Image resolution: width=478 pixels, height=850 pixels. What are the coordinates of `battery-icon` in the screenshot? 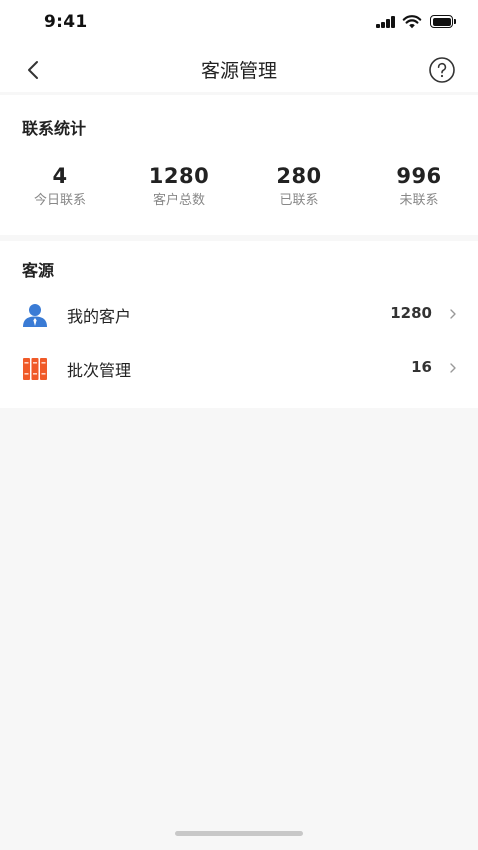 It's located at (443, 21).